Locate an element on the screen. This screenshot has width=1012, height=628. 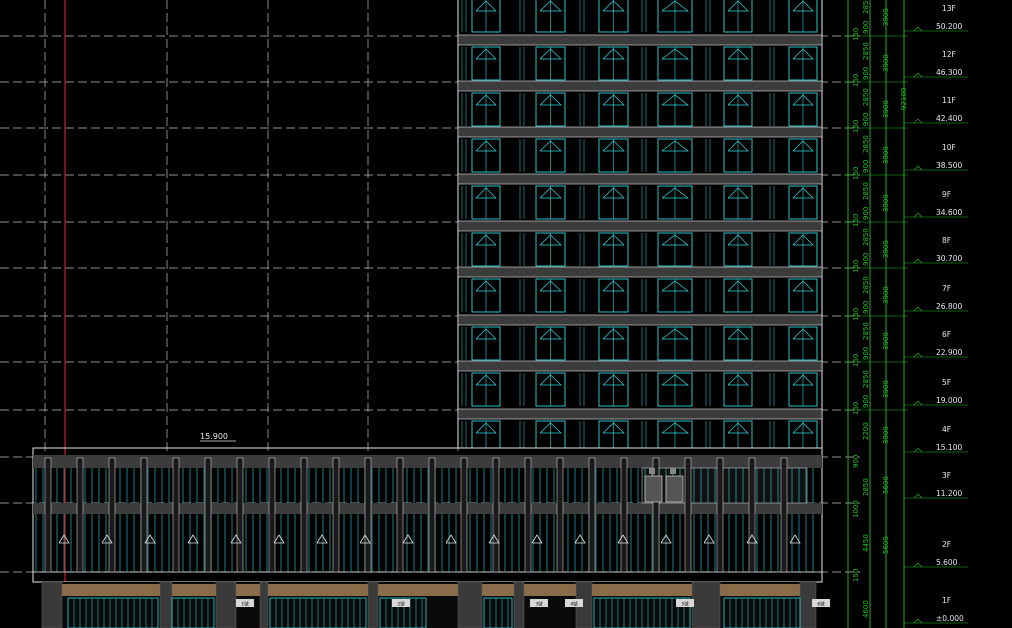
canopy-band is located at coordinates (432, 590).